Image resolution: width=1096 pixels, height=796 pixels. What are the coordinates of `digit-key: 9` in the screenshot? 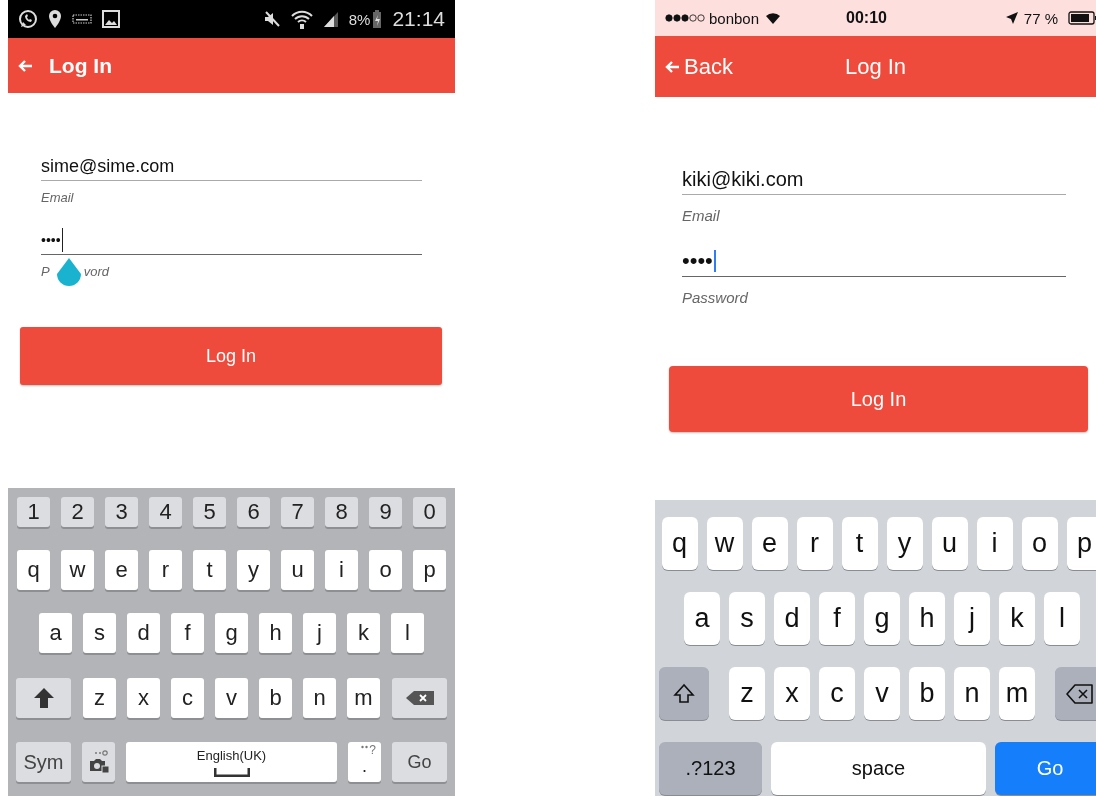 It's located at (385, 512).